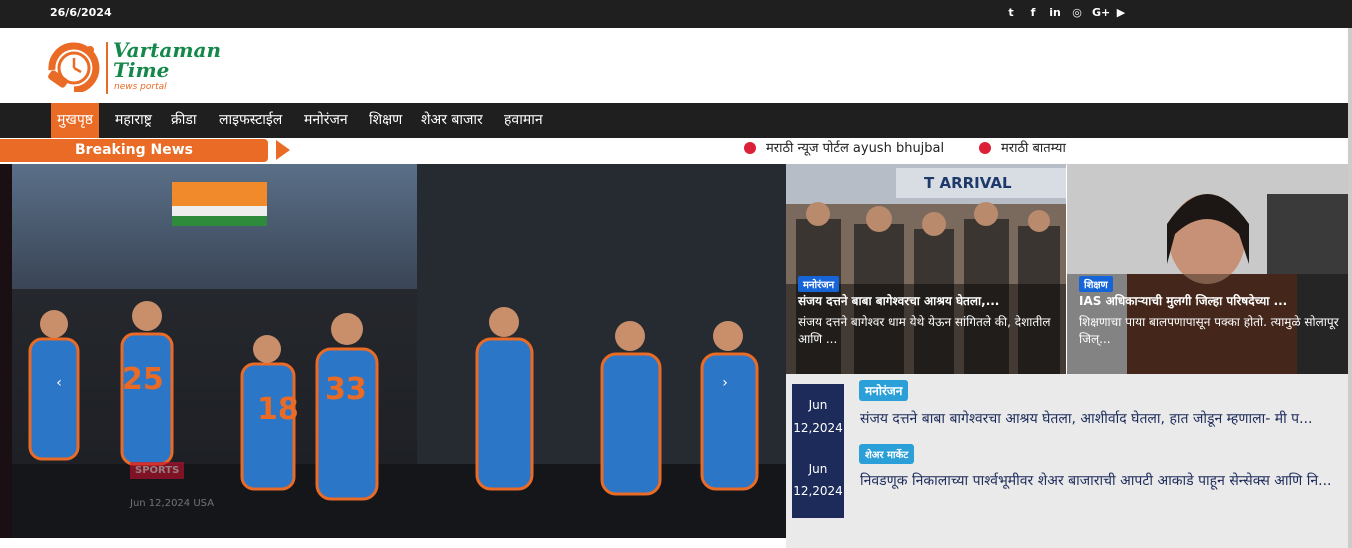  I want to click on breaking-arrow-icon, so click(283, 150).